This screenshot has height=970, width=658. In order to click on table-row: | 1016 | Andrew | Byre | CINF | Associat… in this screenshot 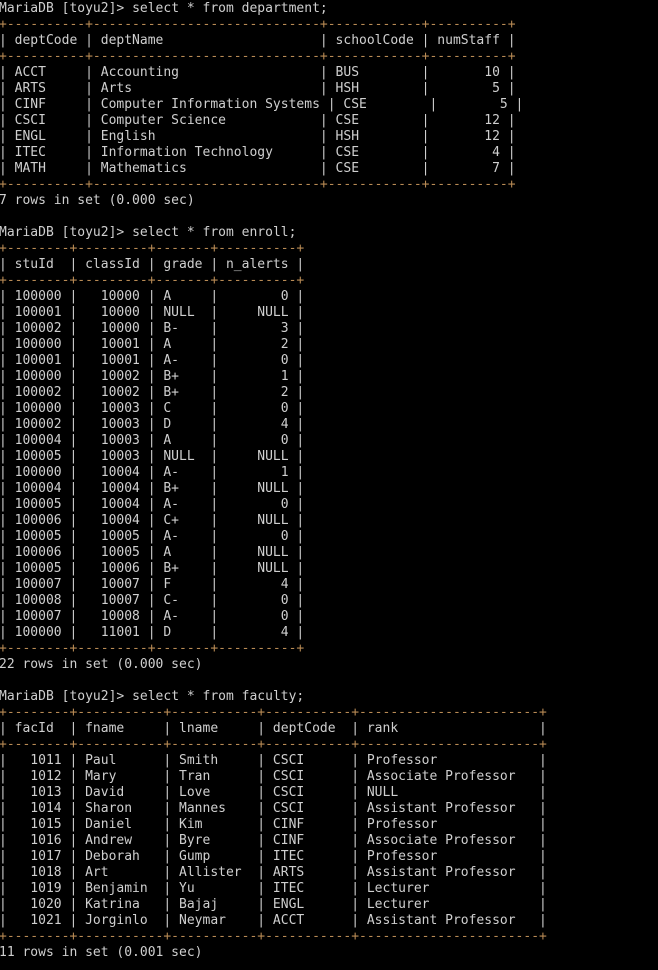, I will do `click(273, 840)`.